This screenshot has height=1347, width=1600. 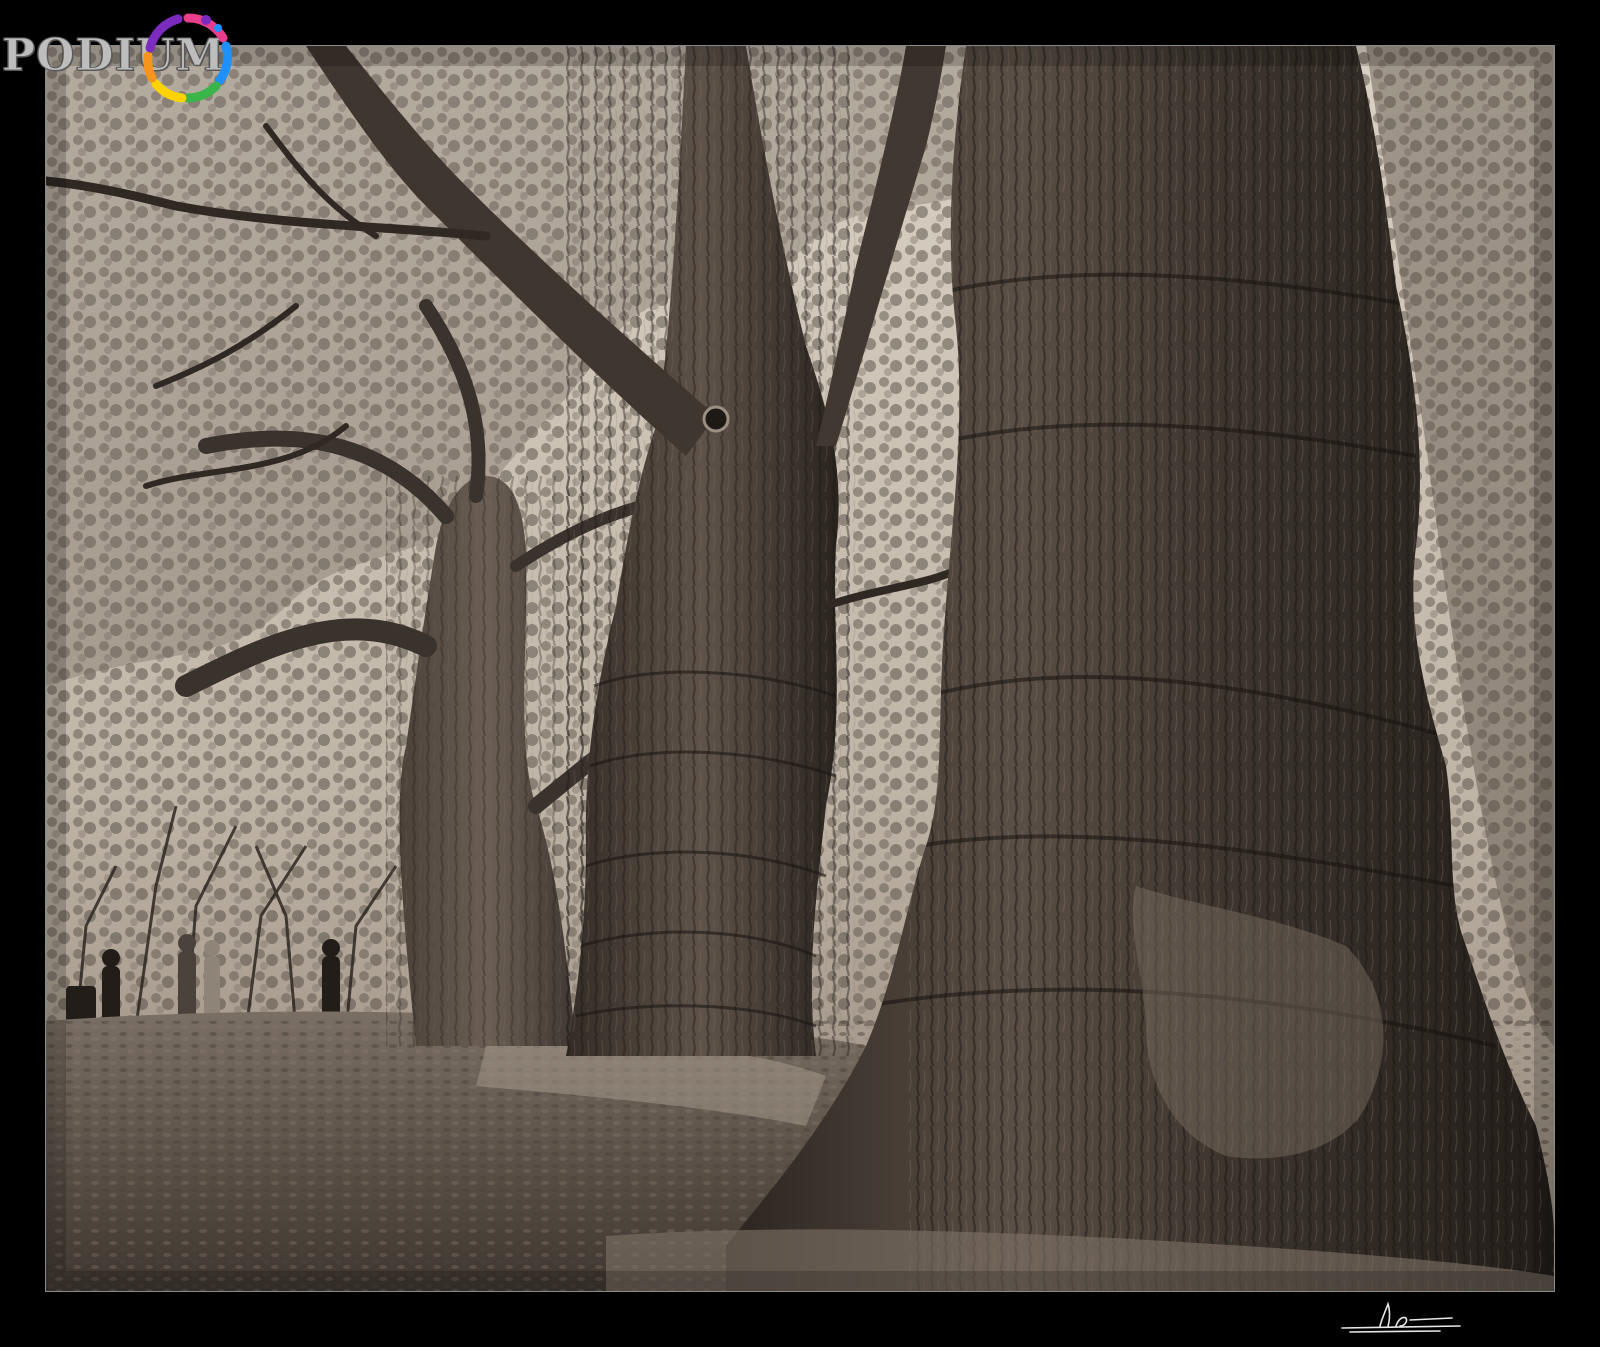 I want to click on podium-logo: PODIUM, so click(x=120, y=55).